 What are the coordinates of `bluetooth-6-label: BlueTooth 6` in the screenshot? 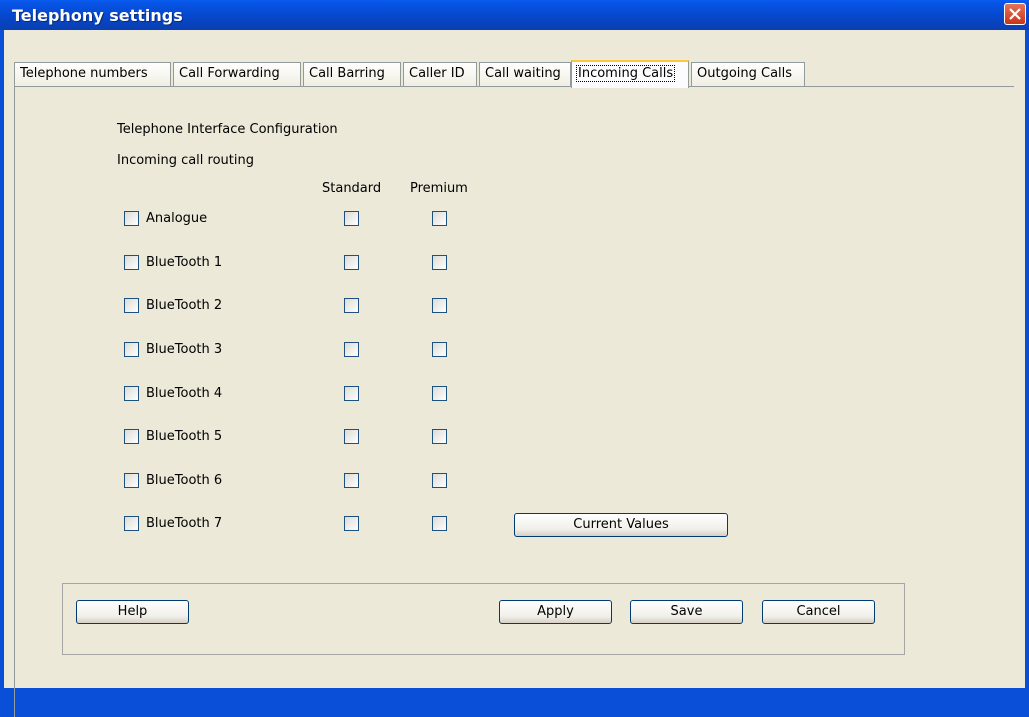 It's located at (184, 480).